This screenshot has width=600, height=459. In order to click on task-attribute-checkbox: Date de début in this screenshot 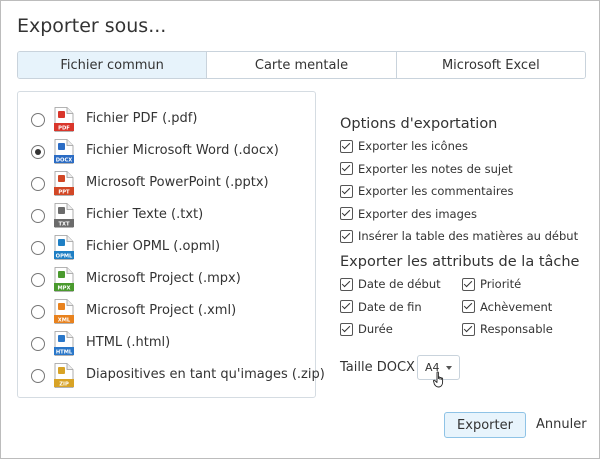, I will do `click(390, 284)`.